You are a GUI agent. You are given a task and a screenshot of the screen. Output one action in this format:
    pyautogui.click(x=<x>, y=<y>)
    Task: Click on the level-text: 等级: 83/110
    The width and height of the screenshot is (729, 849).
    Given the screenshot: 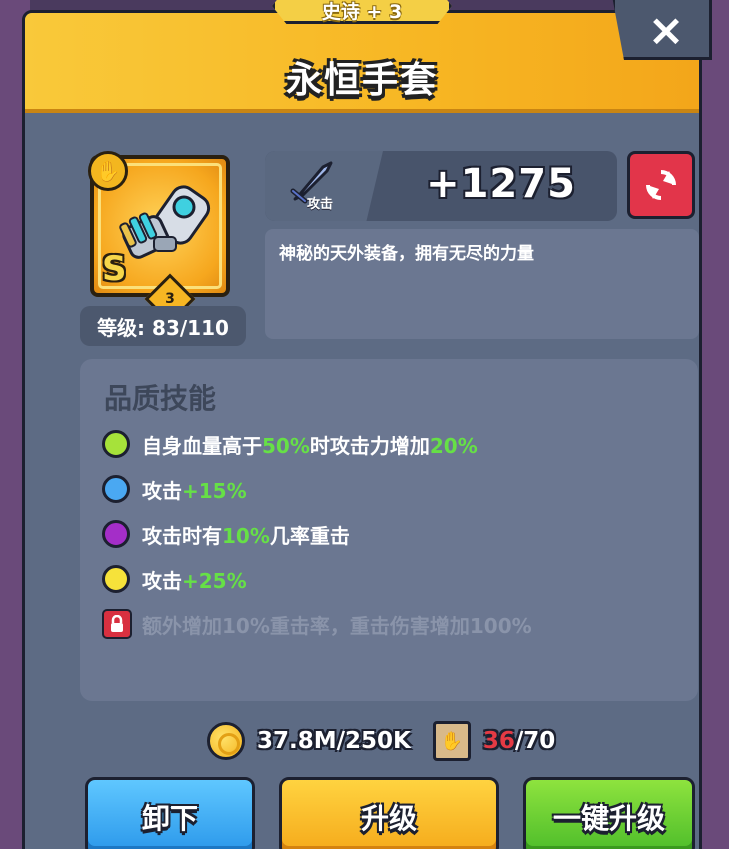 What is the action you would take?
    pyautogui.click(x=163, y=327)
    